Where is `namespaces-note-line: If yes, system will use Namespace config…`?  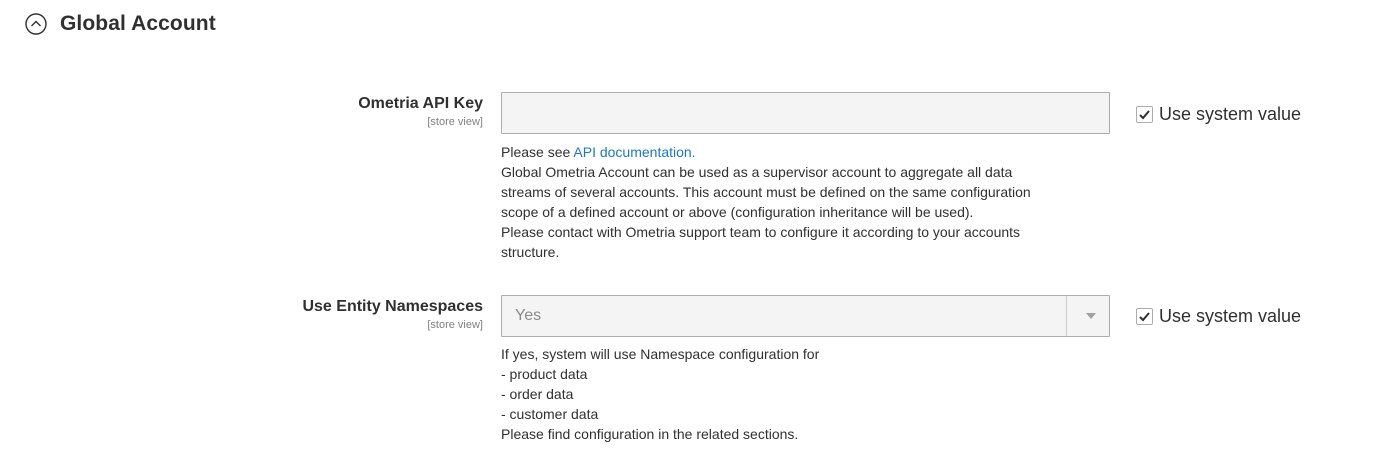
namespaces-note-line: If yes, system will use Namespace config… is located at coordinates (660, 354).